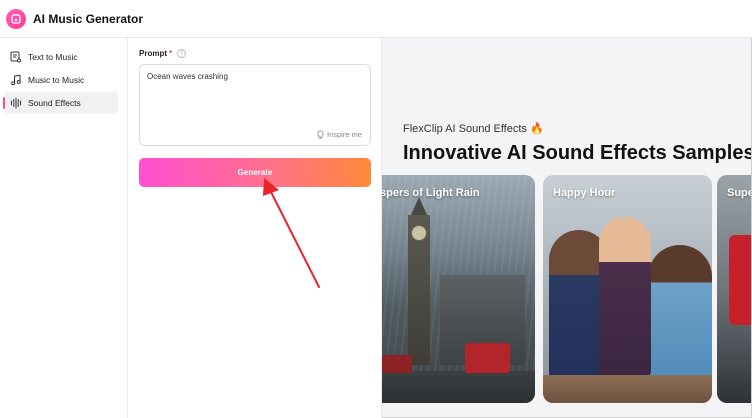  I want to click on sample-card-partial: Supe, so click(734, 289).